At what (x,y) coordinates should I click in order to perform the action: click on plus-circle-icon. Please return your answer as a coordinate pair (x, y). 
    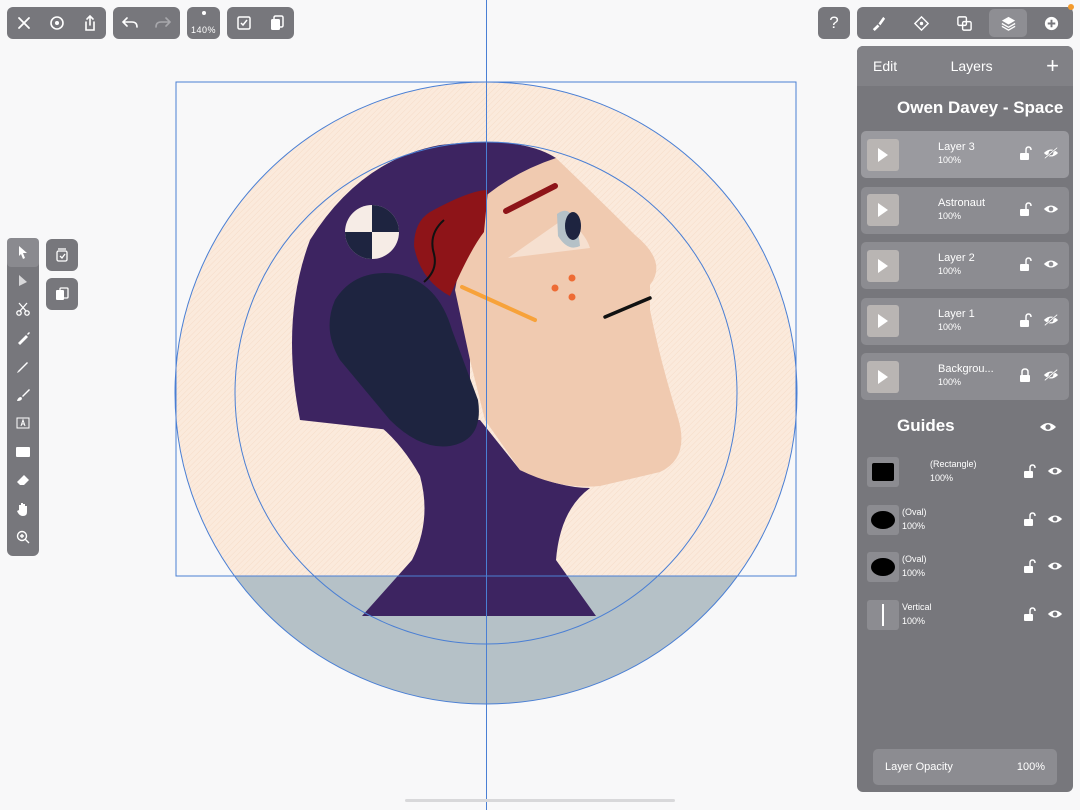
    Looking at the image, I should click on (1051, 23).